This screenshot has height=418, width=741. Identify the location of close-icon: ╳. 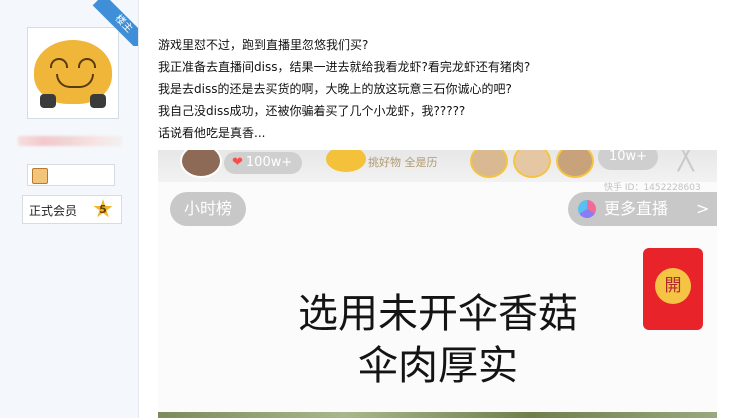
(686, 161).